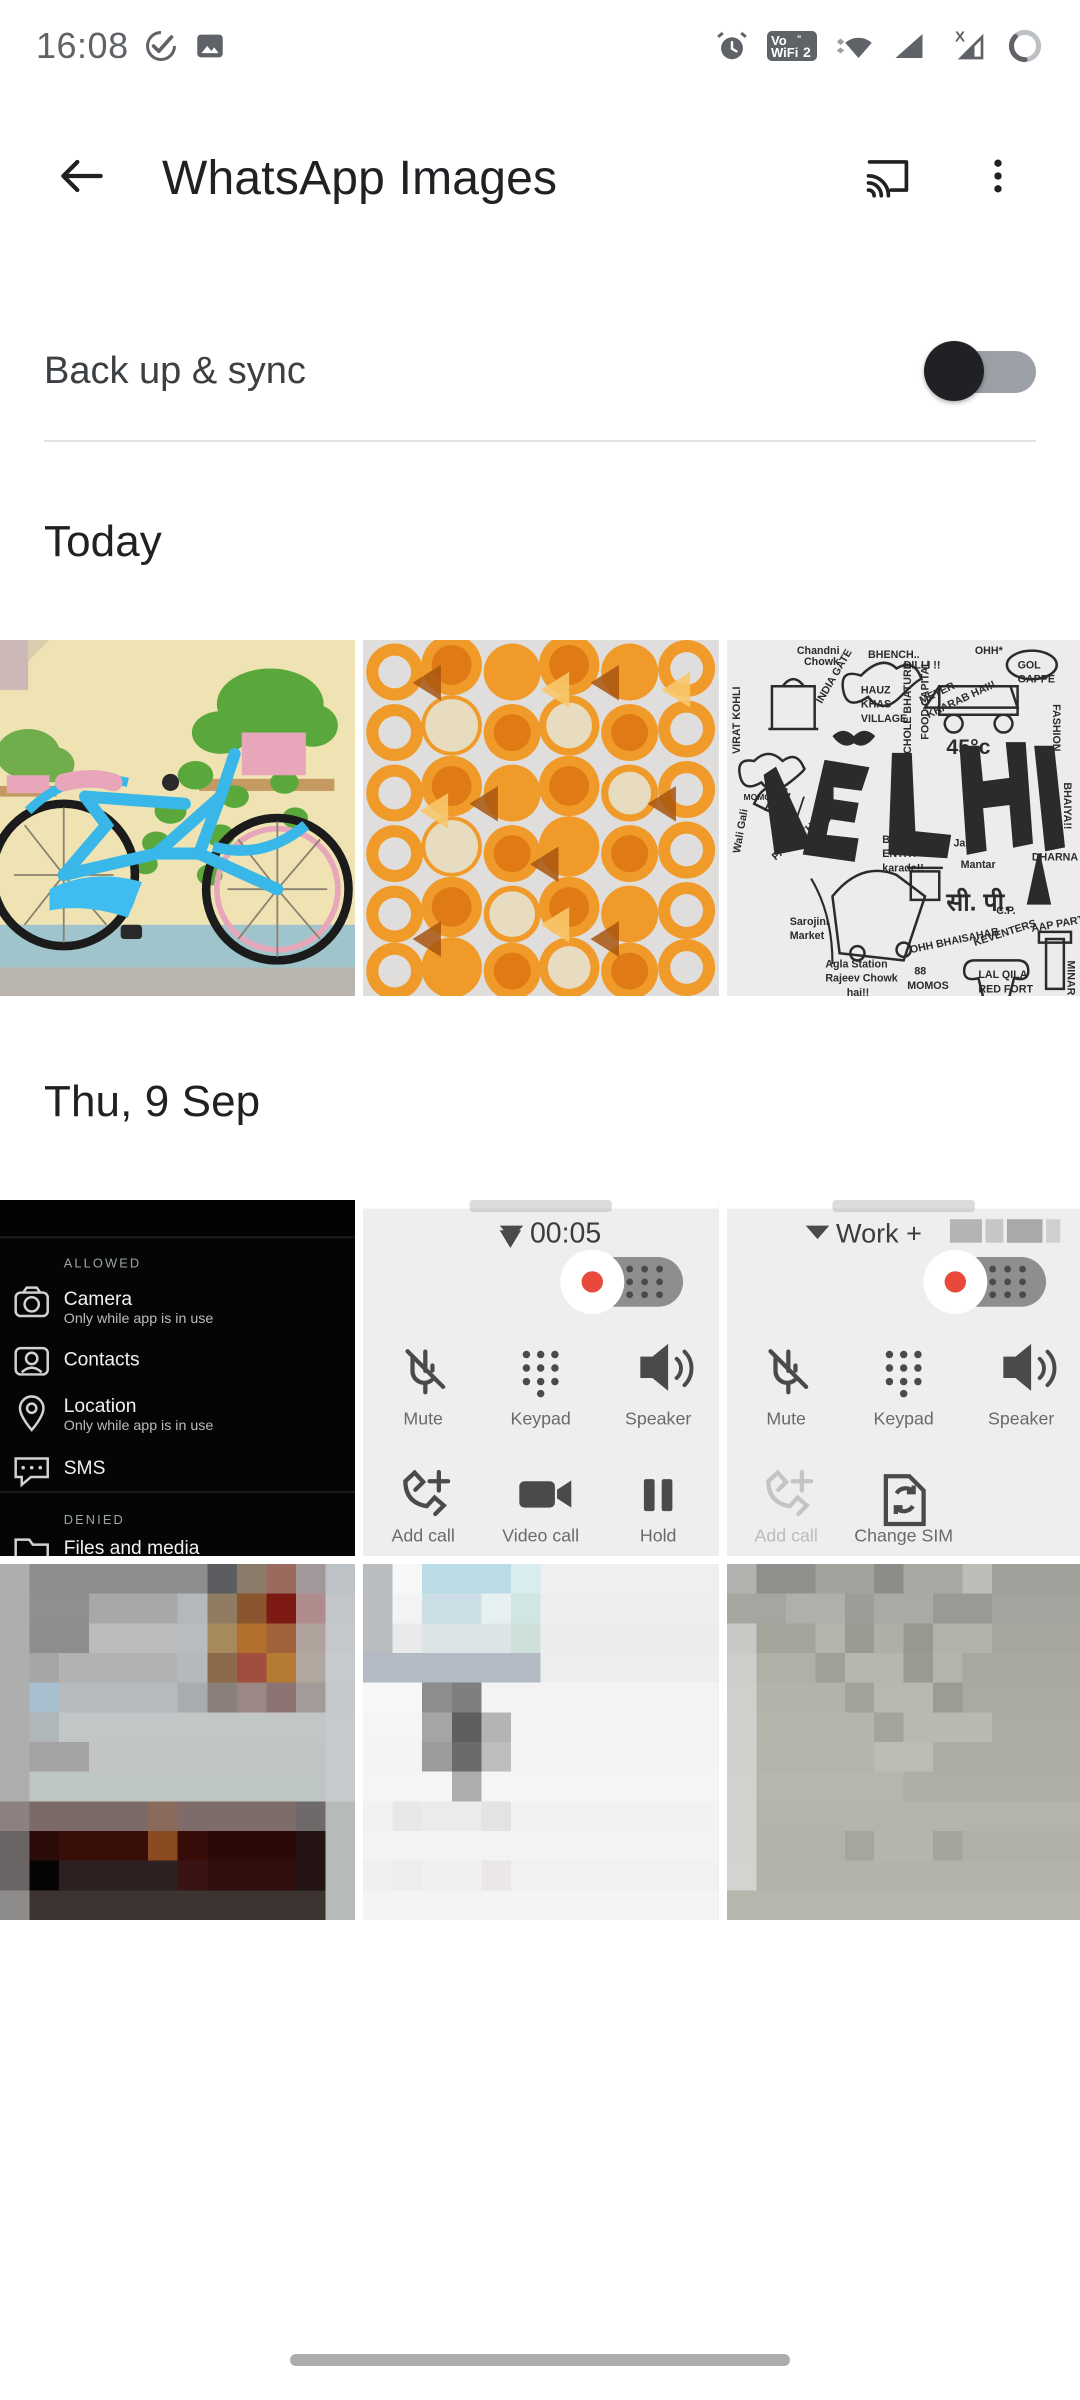  Describe the element at coordinates (1029, 665) in the screenshot. I see `svg-text: GOL` at that location.